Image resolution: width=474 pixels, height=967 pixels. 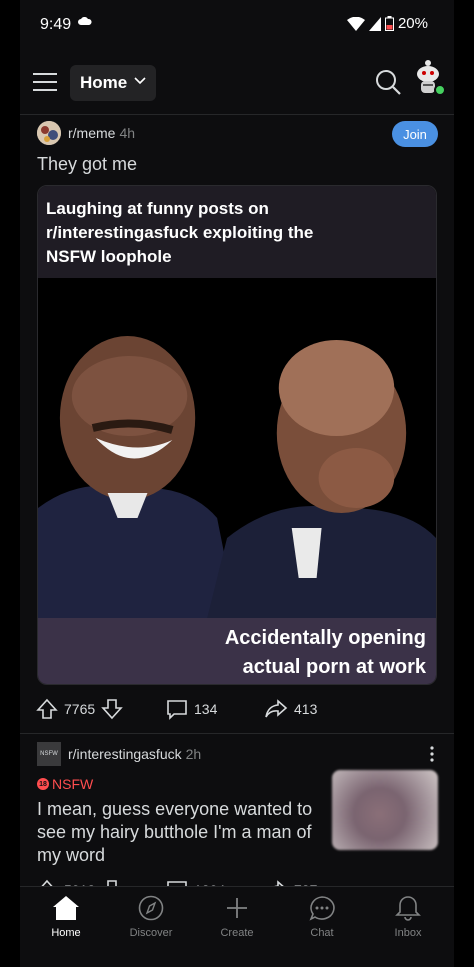 What do you see at coordinates (276, 708) in the screenshot?
I see `share-icon` at bounding box center [276, 708].